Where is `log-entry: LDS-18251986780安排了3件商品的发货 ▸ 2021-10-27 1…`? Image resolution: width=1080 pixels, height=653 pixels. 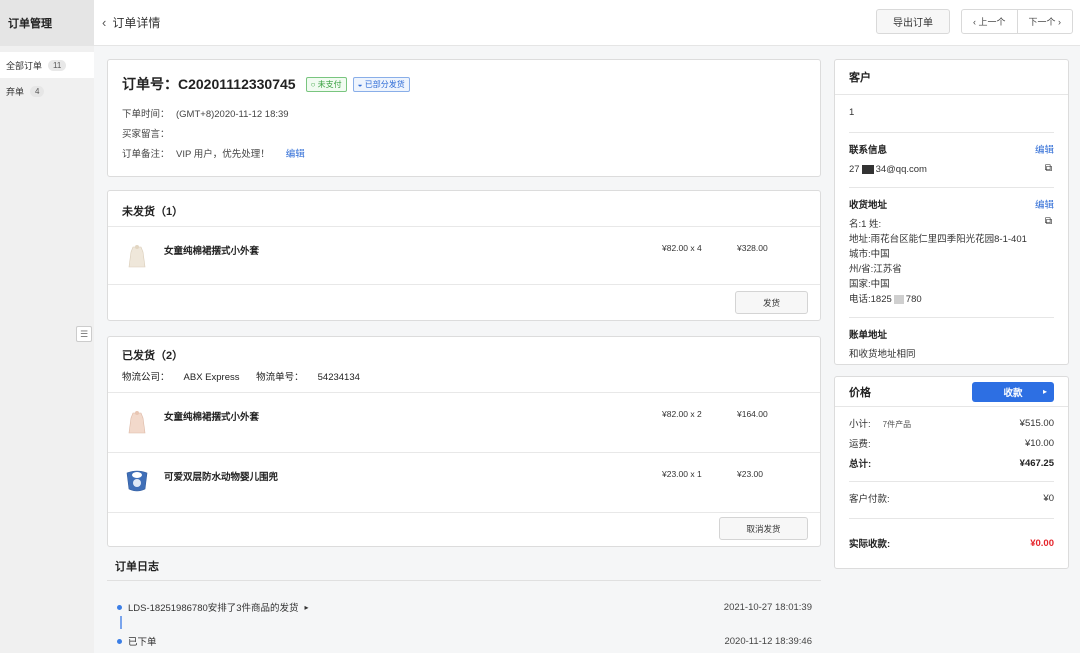
log-entry: LDS-18251986780安排了3件商品的发货 ▸ 2021-10-27 1… is located at coordinates (464, 607).